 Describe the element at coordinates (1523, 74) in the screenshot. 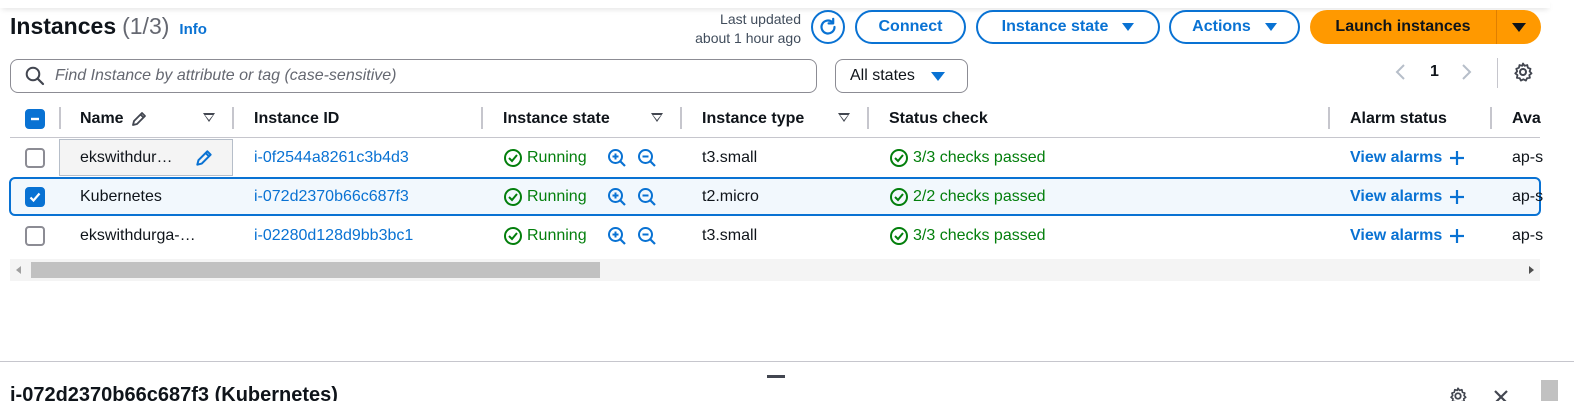

I see `table-settings-button` at that location.